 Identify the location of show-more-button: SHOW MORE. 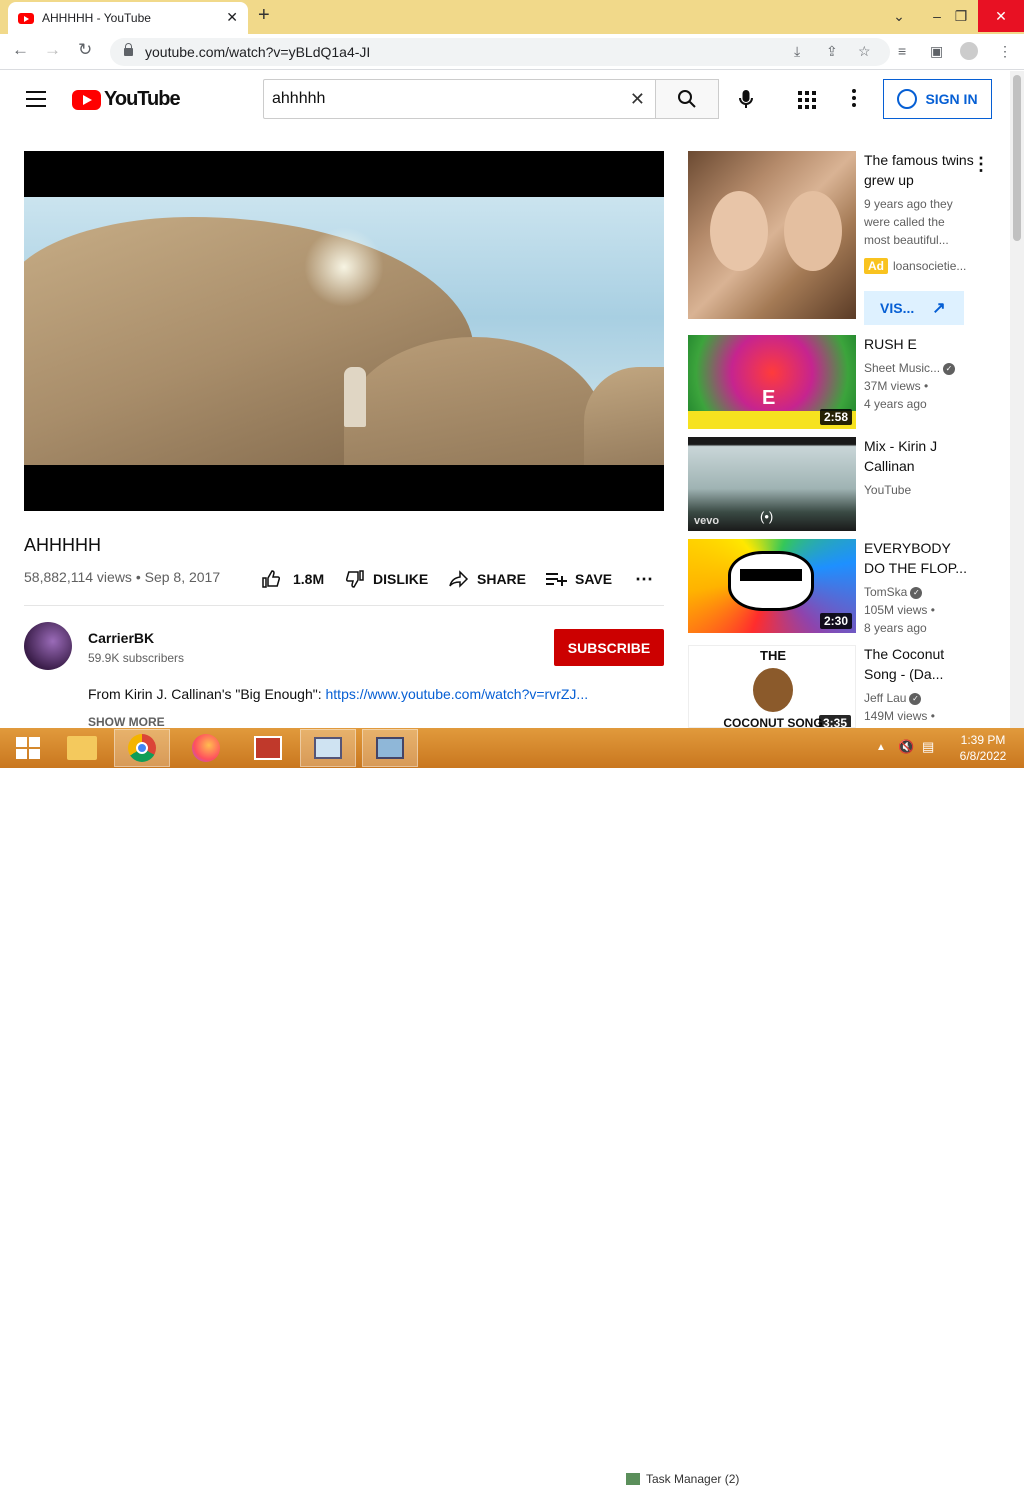
(126, 722).